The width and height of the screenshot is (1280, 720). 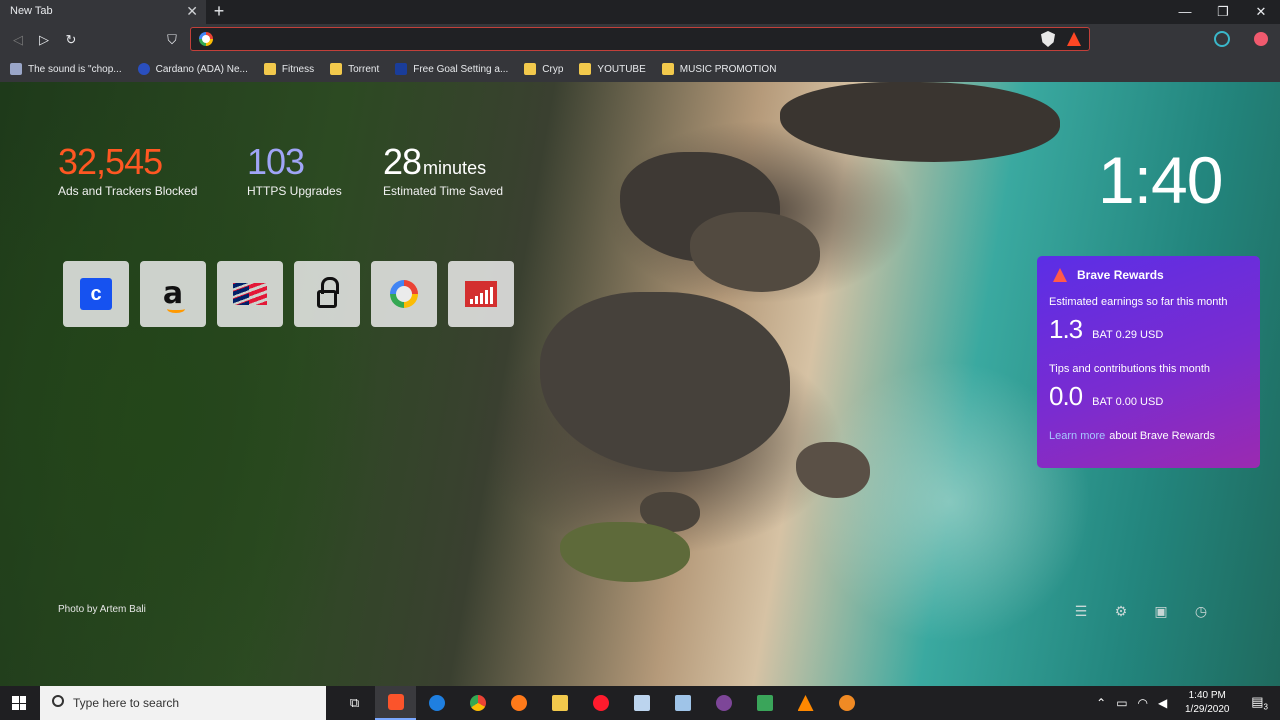 What do you see at coordinates (1261, 39) in the screenshot?
I see `extension-icon` at bounding box center [1261, 39].